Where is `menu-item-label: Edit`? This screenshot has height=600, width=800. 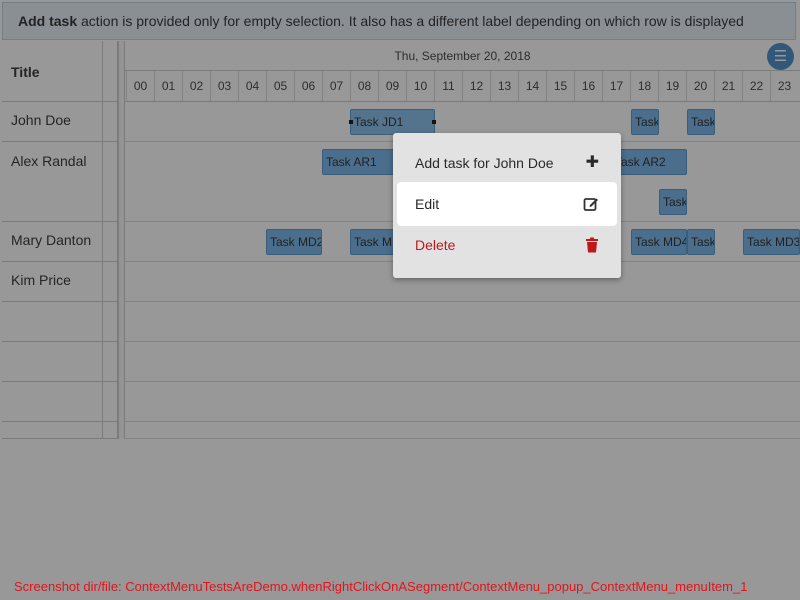 menu-item-label: Edit is located at coordinates (427, 204).